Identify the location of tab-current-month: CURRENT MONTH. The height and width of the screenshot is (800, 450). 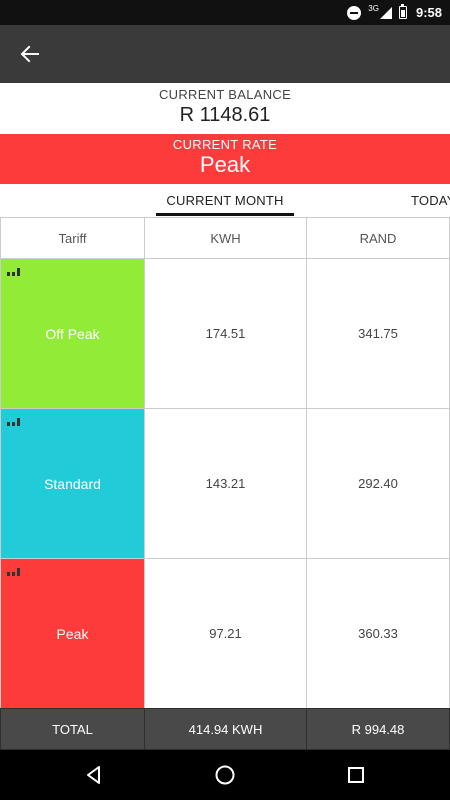
(225, 200).